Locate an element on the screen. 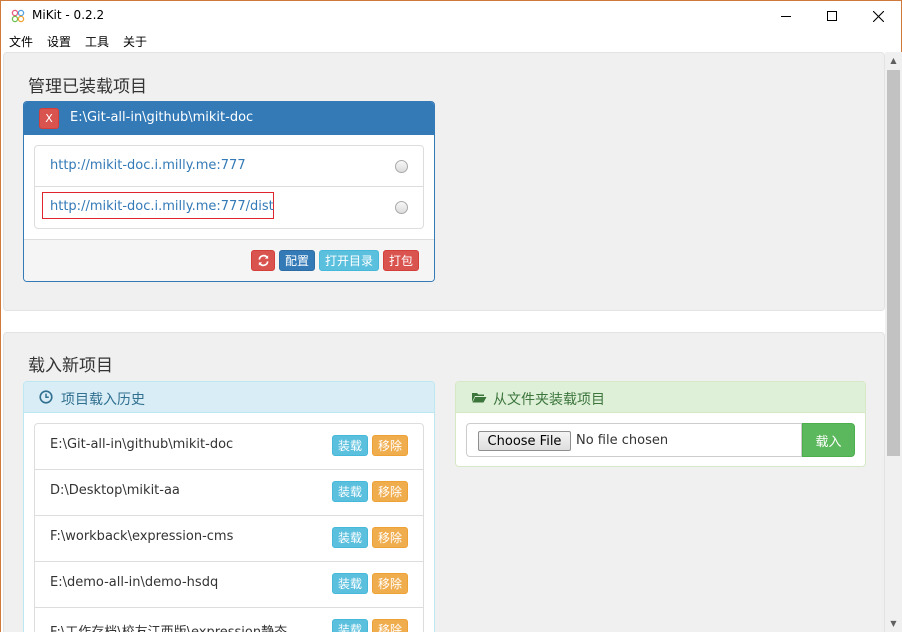 This screenshot has width=902, height=632. app-logo-icon is located at coordinates (18, 16).